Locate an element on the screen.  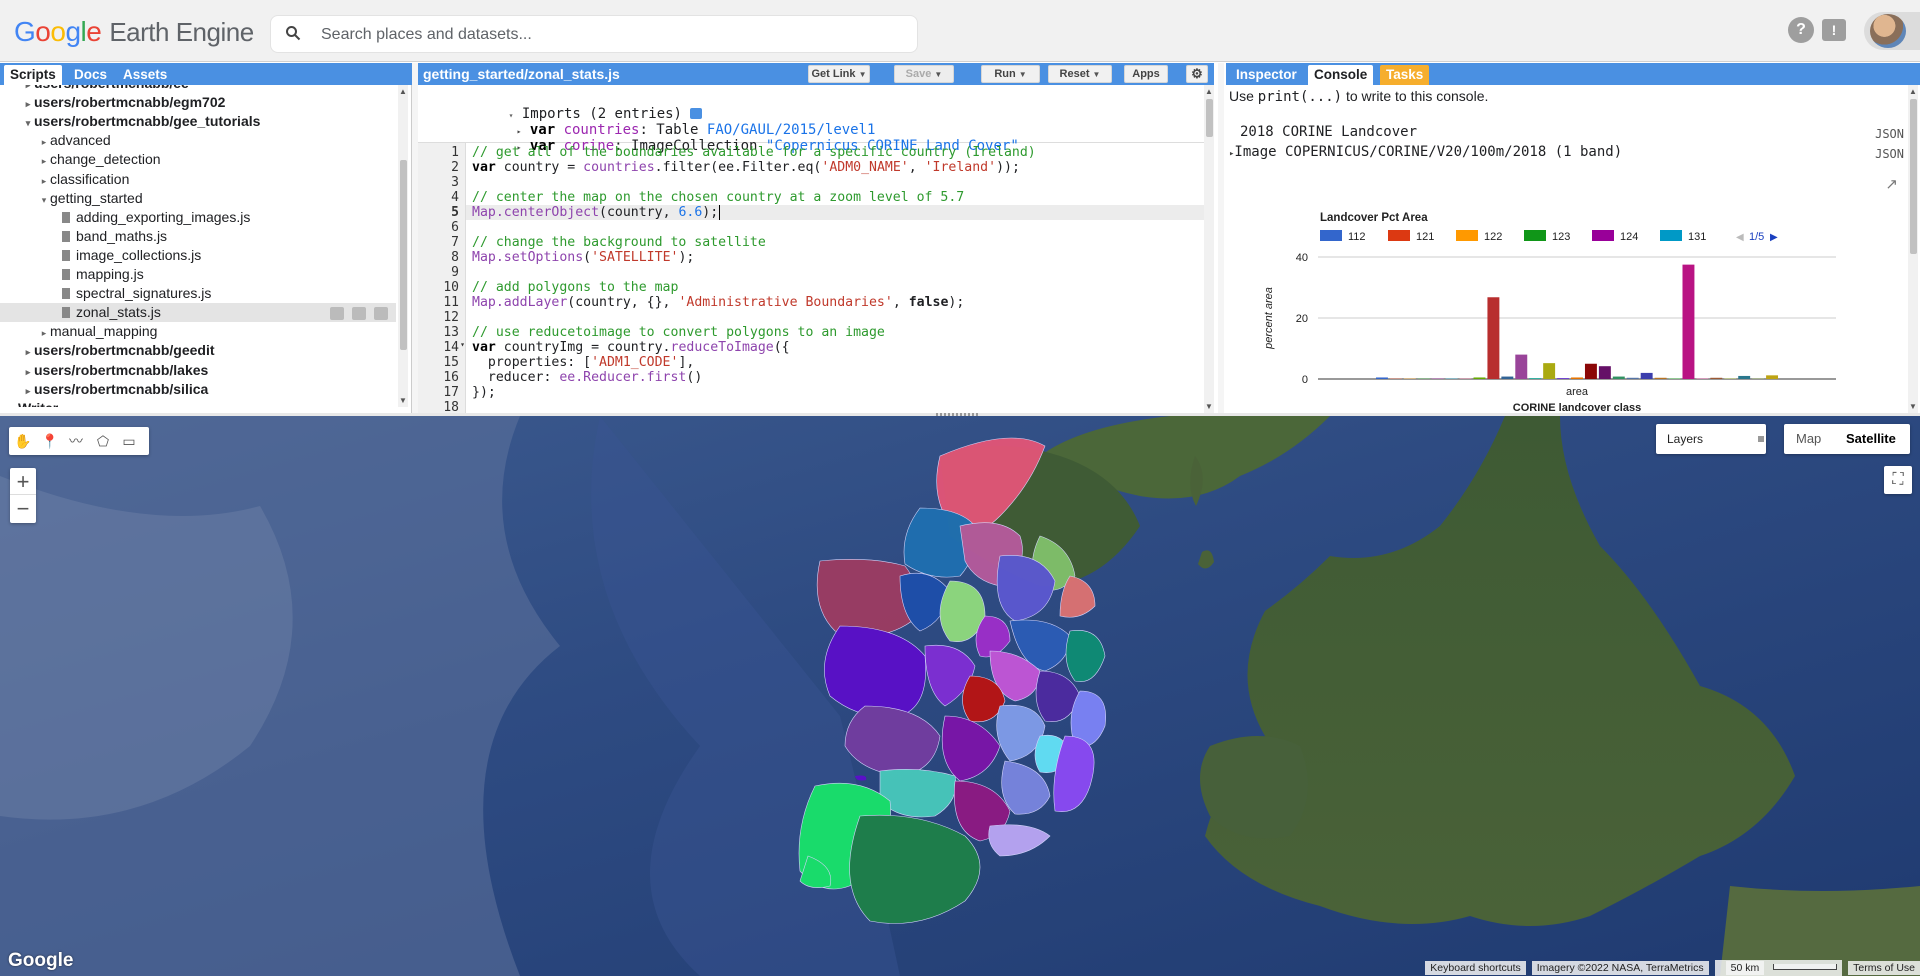
line-number: 9 is located at coordinates (455, 272).